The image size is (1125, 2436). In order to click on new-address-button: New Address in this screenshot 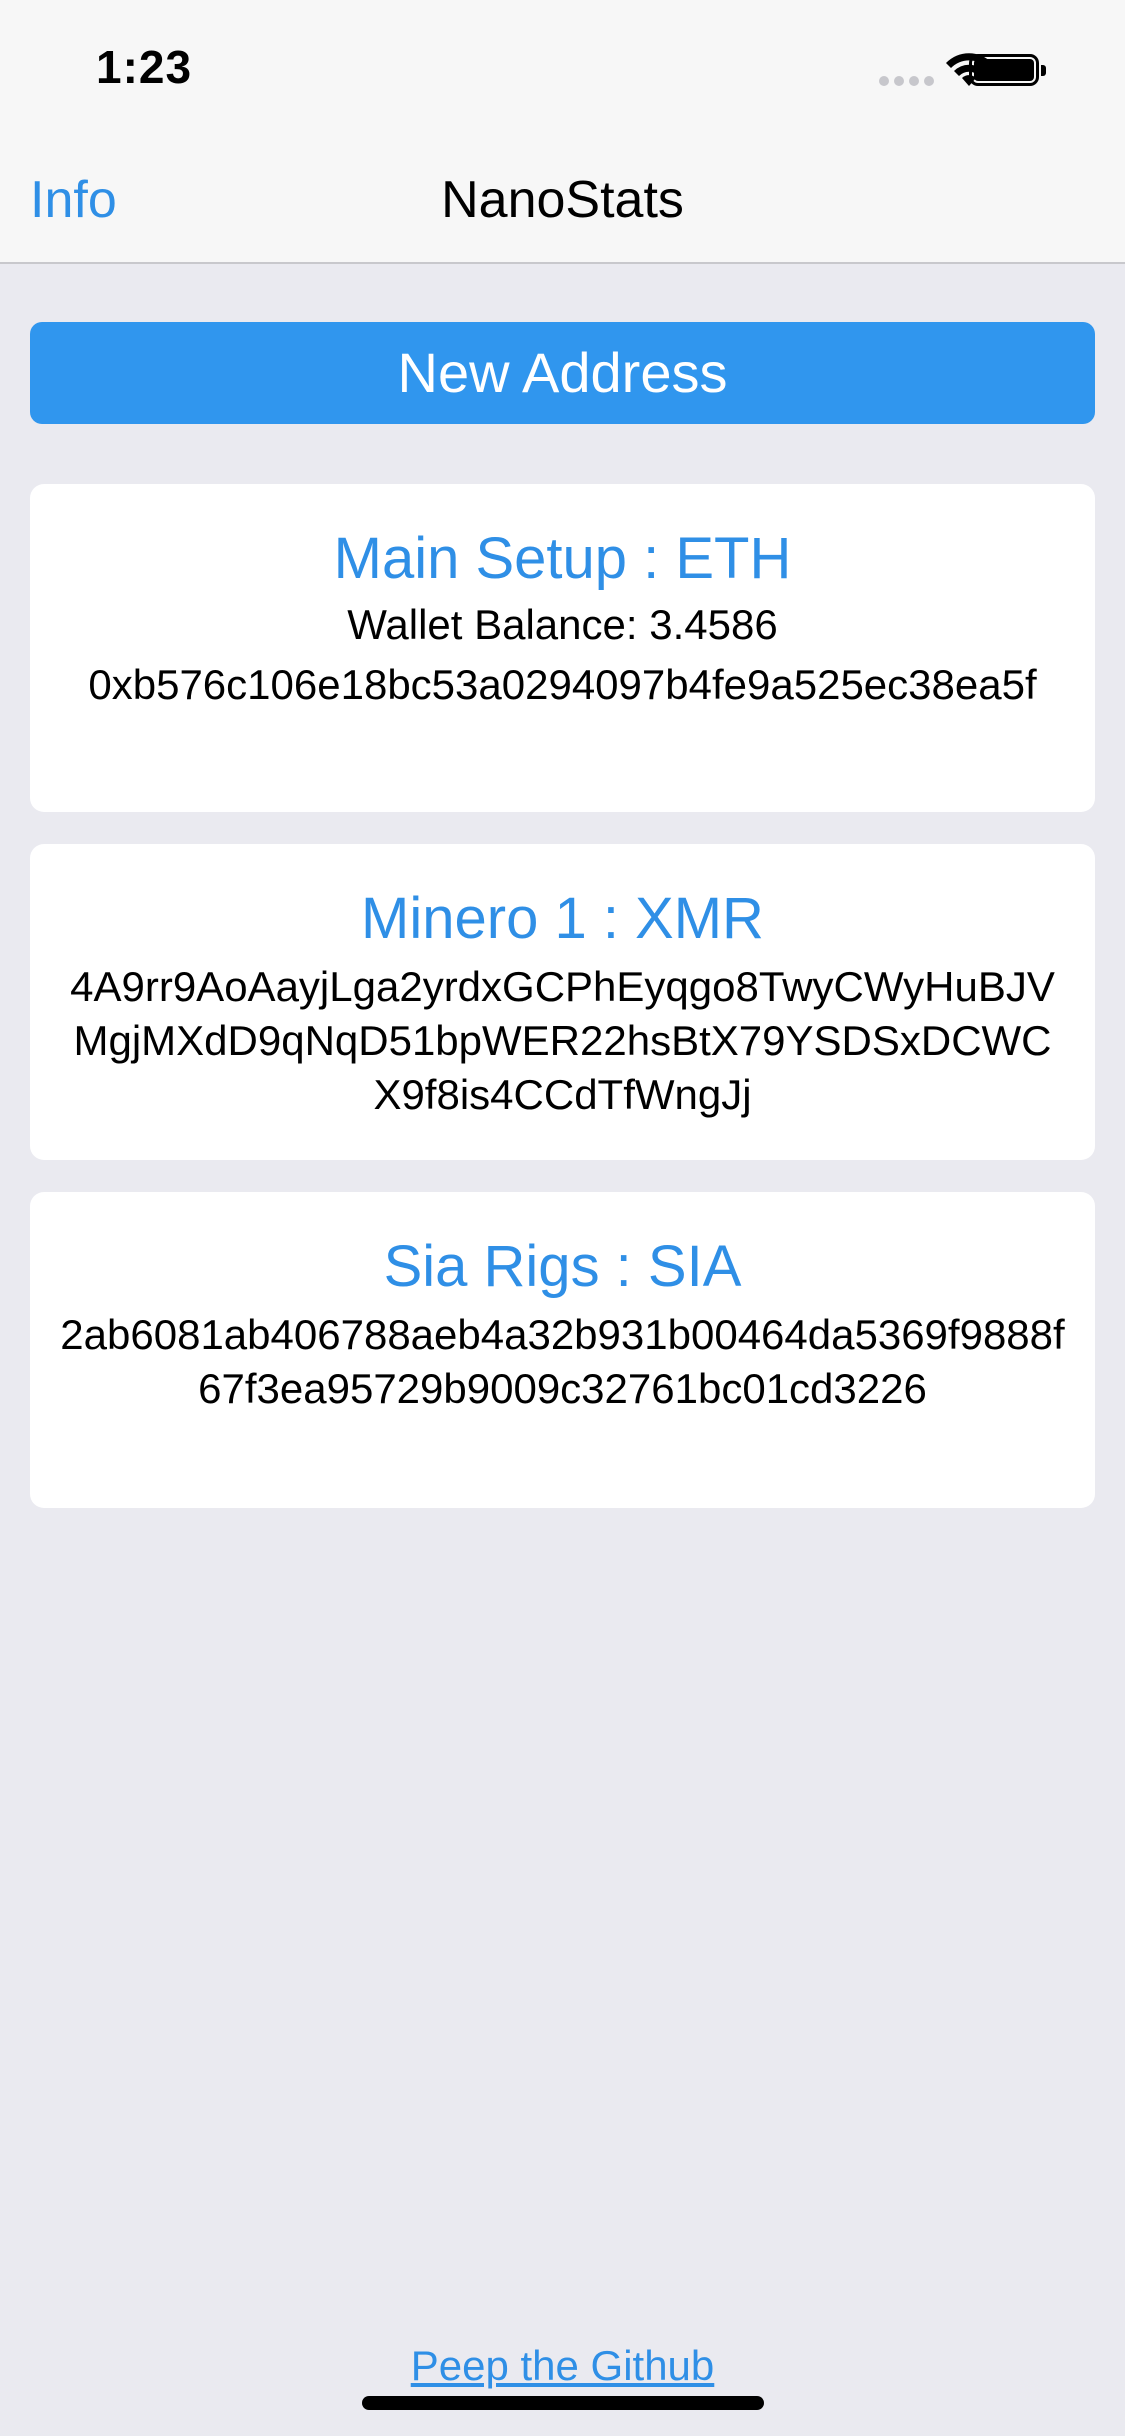, I will do `click(562, 373)`.